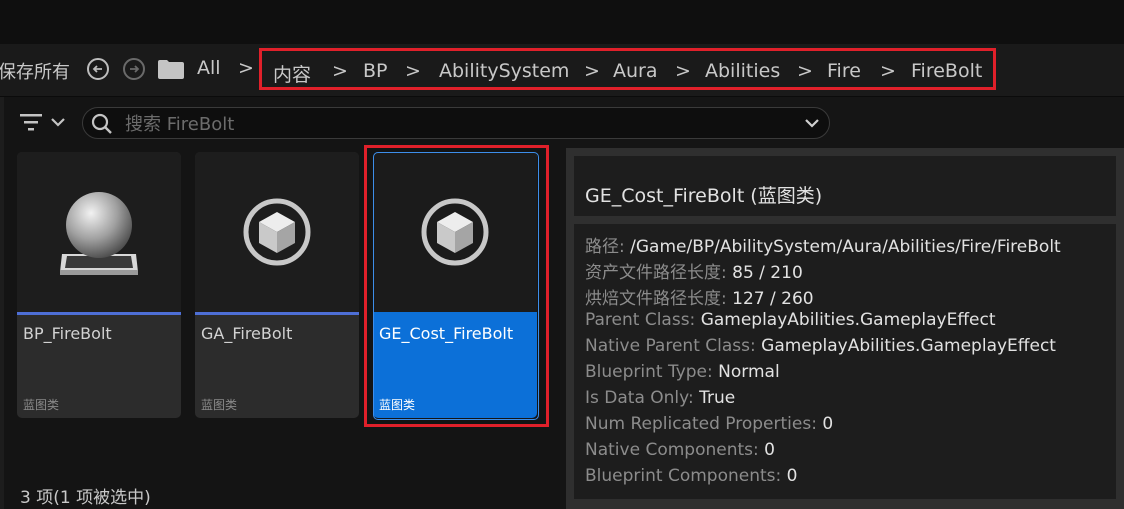  I want to click on asset-tile-bp-firebolt: BP_FireBolt 蓝图类, so click(99, 285).